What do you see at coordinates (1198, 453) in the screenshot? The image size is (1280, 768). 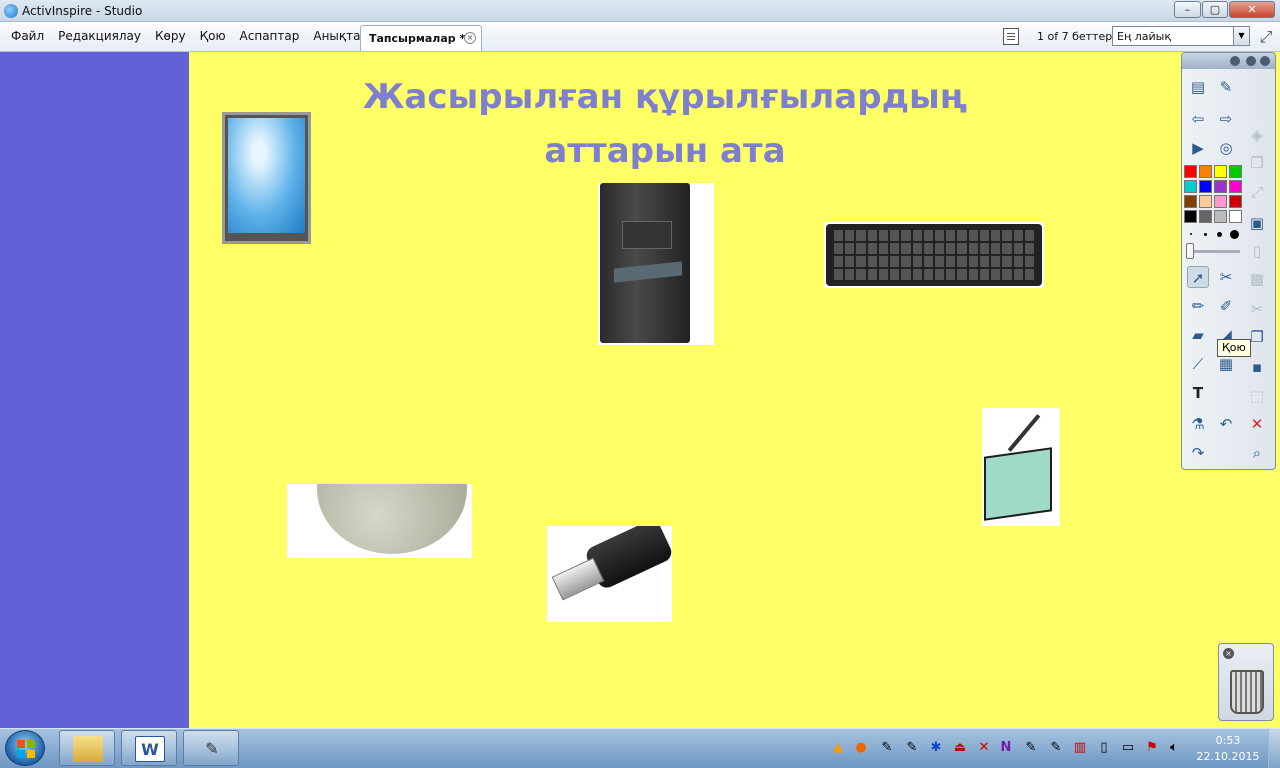 I see `redo-icon: ↷` at bounding box center [1198, 453].